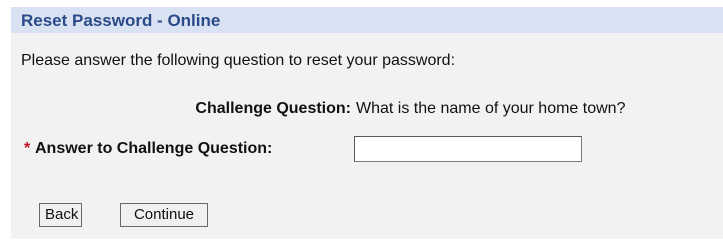 The height and width of the screenshot is (245, 723). I want to click on continue-button: Continue, so click(164, 215).